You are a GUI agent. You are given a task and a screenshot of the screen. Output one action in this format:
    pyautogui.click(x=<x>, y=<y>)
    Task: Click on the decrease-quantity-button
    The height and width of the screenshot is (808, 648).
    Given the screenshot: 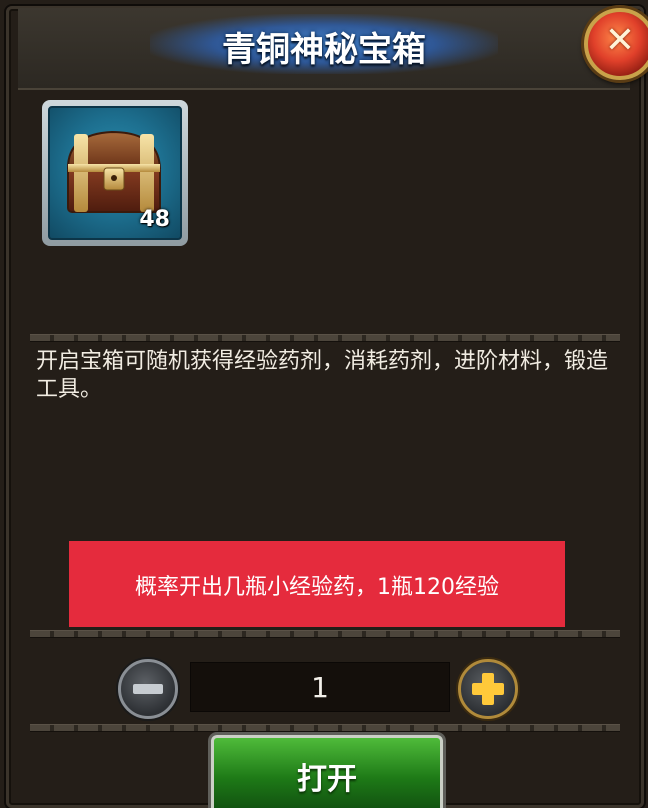 What is the action you would take?
    pyautogui.click(x=148, y=689)
    